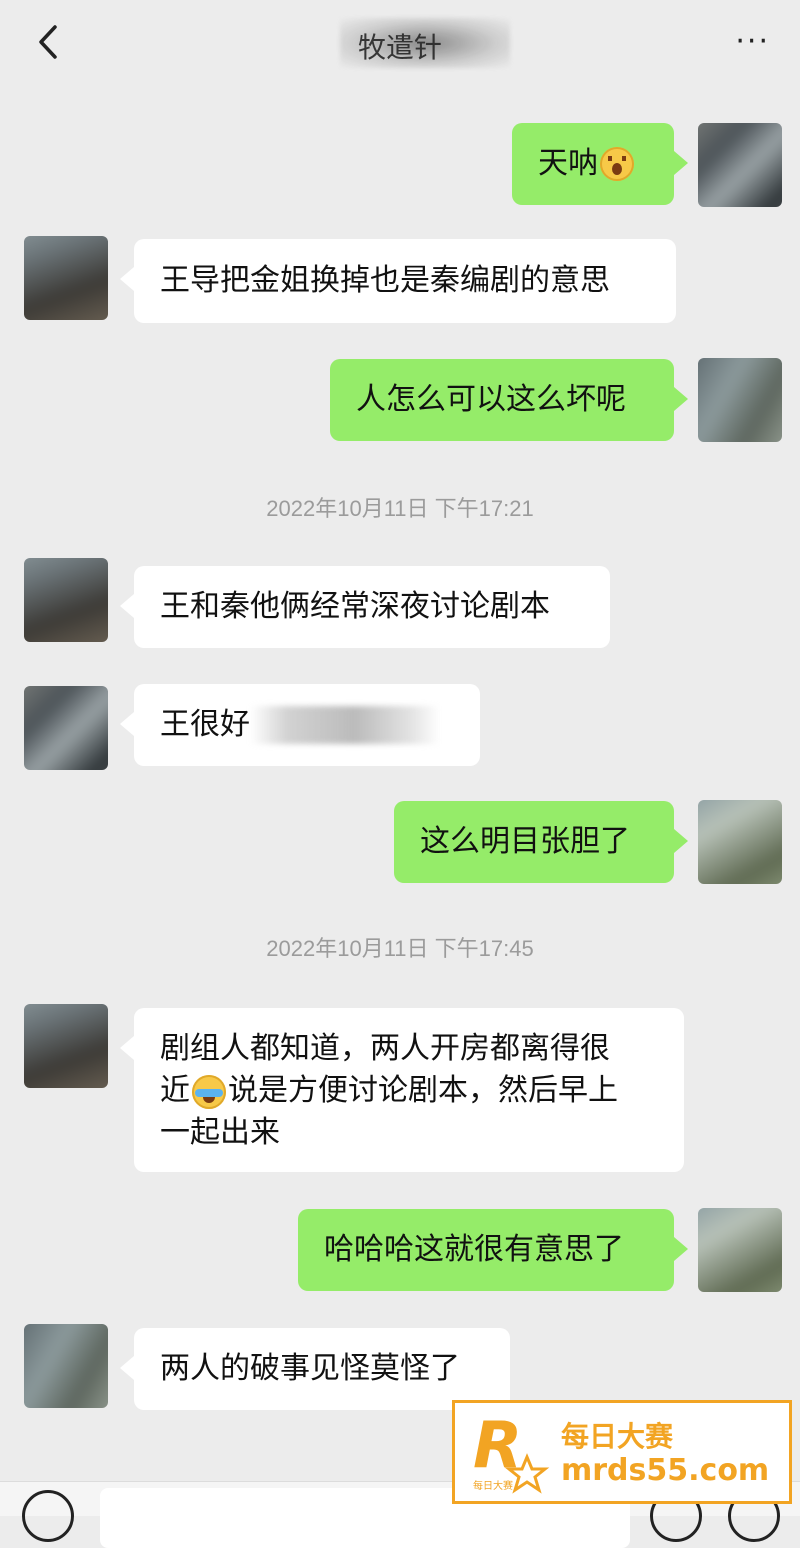 This screenshot has width=800, height=1548. What do you see at coordinates (525, 841) in the screenshot?
I see `message-text: 这么明目张胆了` at bounding box center [525, 841].